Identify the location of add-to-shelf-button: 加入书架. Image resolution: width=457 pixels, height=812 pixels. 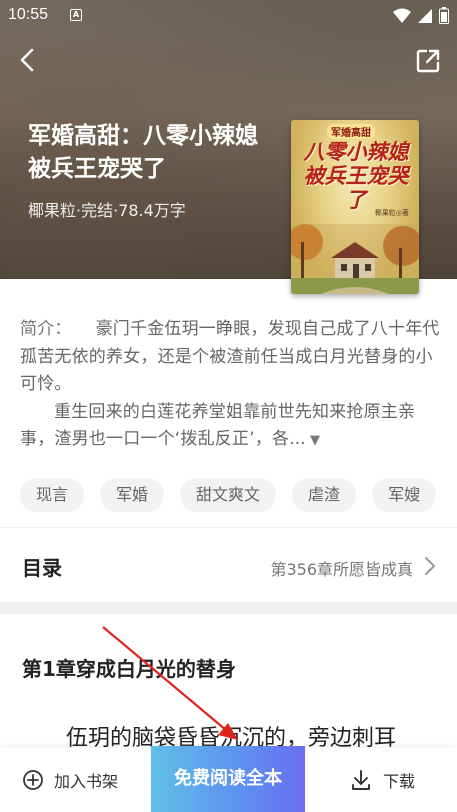
(70, 780).